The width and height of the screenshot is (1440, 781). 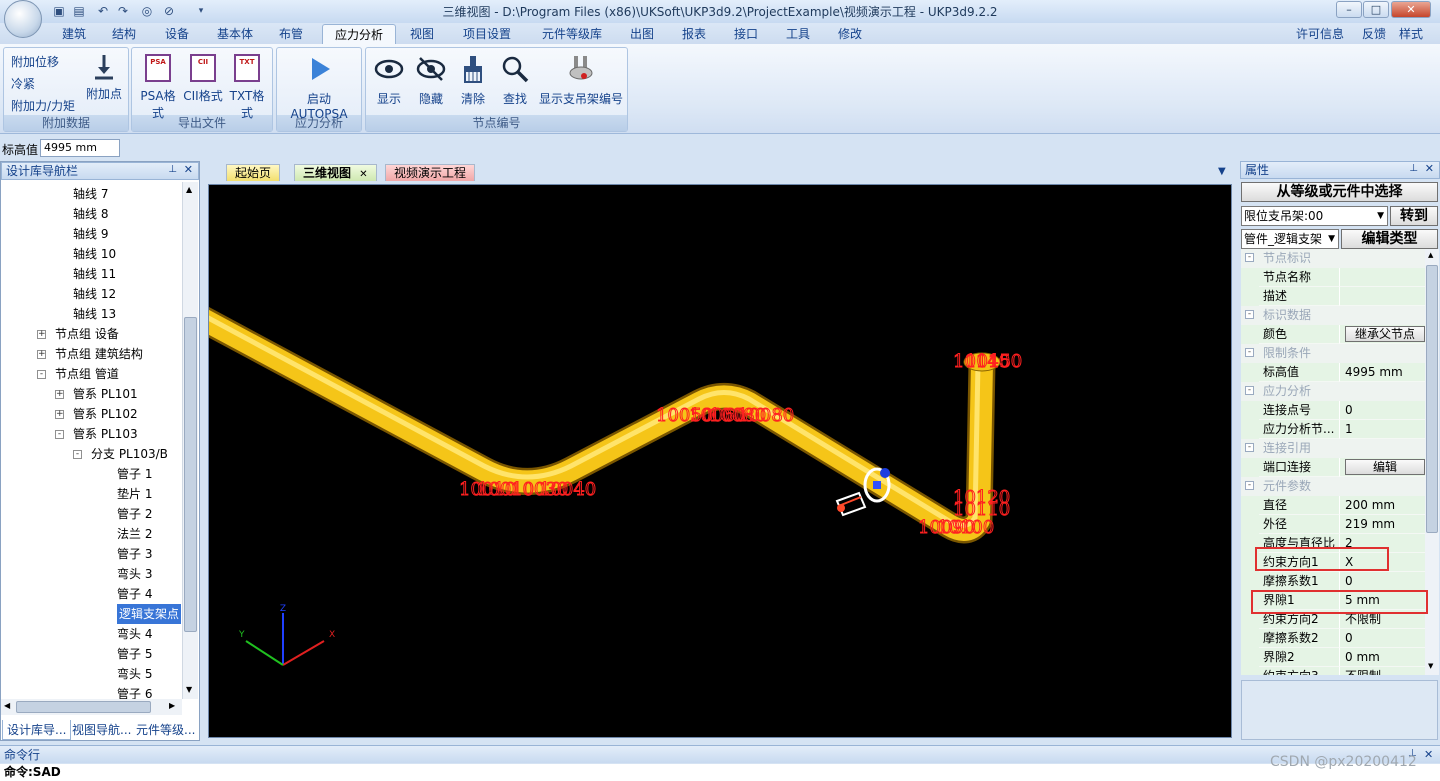 I want to click on tab-structure: 结构, so click(x=124, y=34).